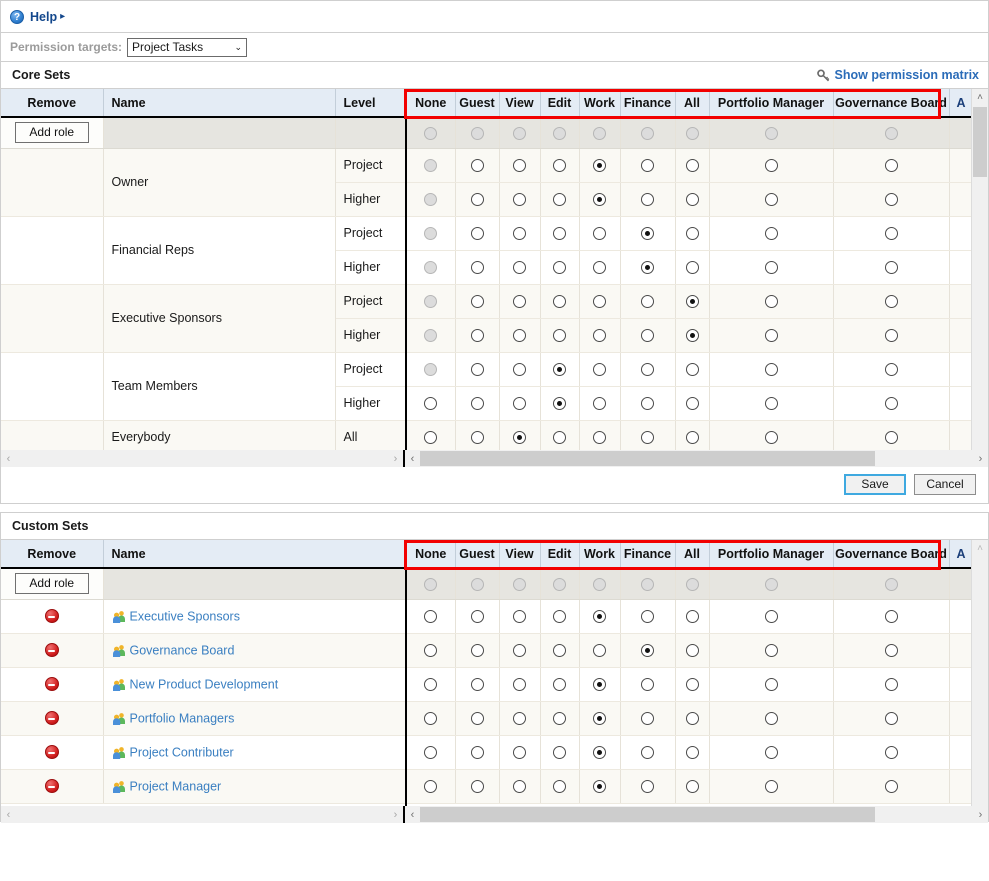 Image resolution: width=989 pixels, height=881 pixels. I want to click on role-name-link: New Product Development, so click(204, 684).